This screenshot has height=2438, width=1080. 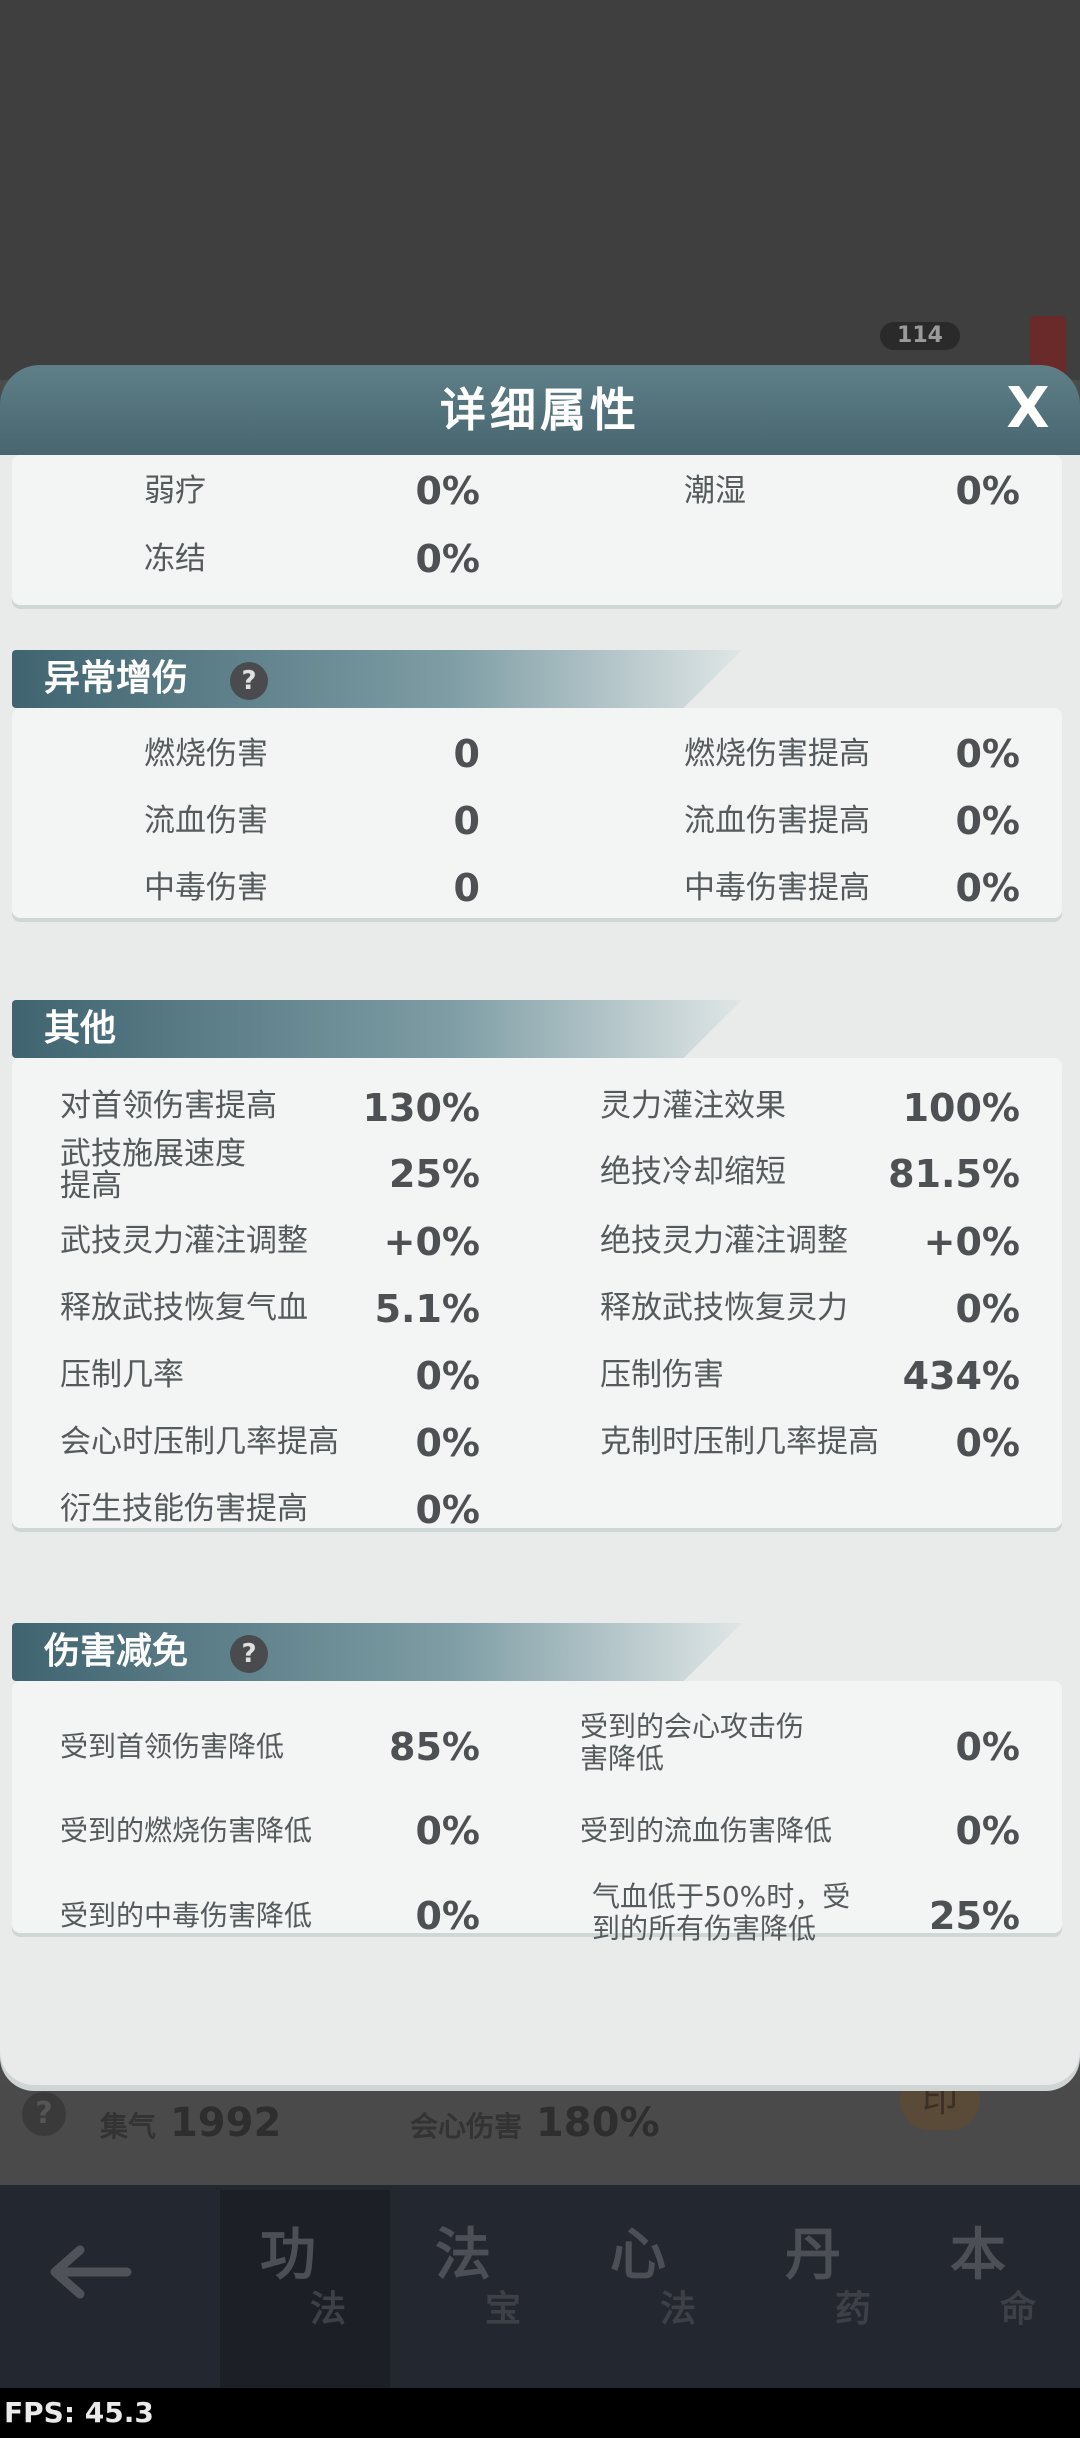 I want to click on row-value: 130%, so click(x=421, y=1108).